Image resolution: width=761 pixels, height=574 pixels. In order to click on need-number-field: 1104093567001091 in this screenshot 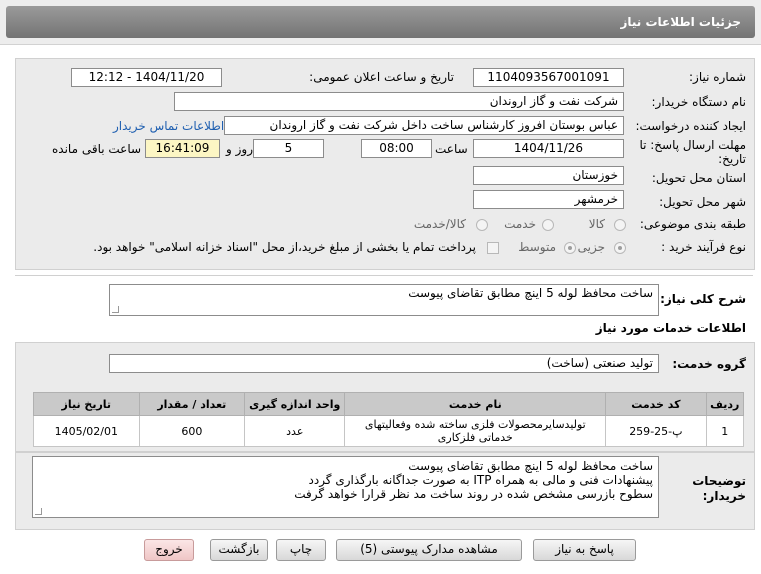, I will do `click(548, 77)`.